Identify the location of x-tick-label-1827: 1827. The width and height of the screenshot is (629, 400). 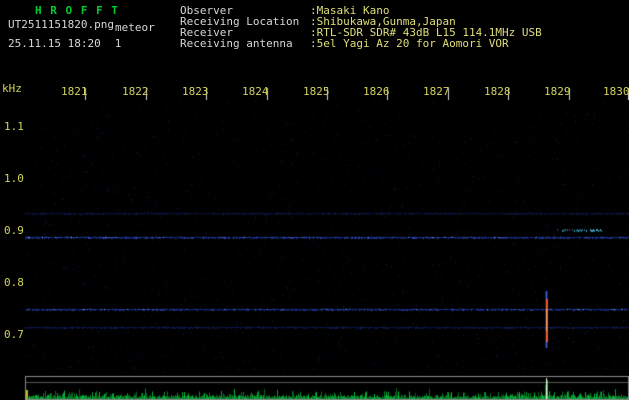
(436, 91).